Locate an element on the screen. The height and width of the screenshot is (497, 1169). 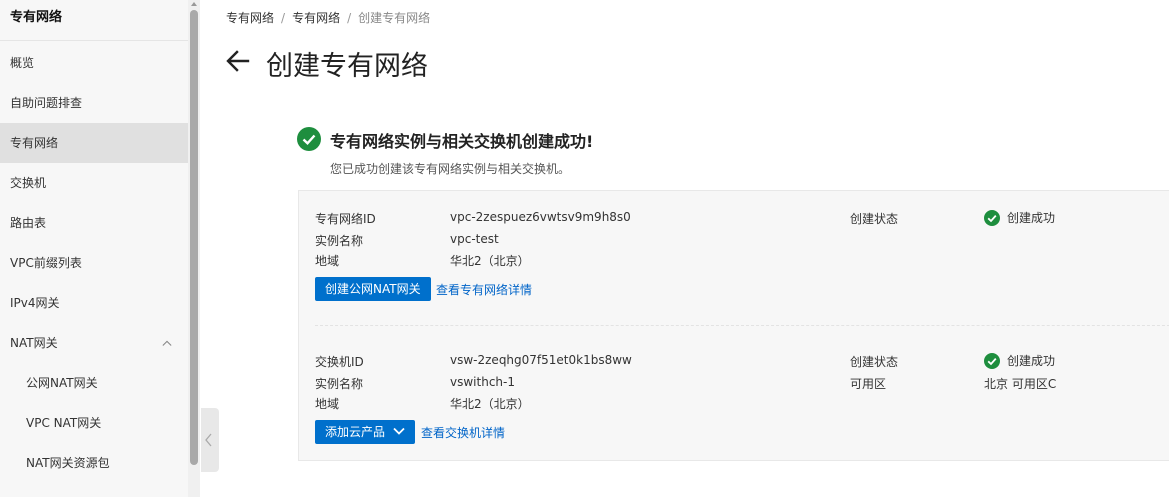
sidebar-item-route-table: 路由表 is located at coordinates (94, 223).